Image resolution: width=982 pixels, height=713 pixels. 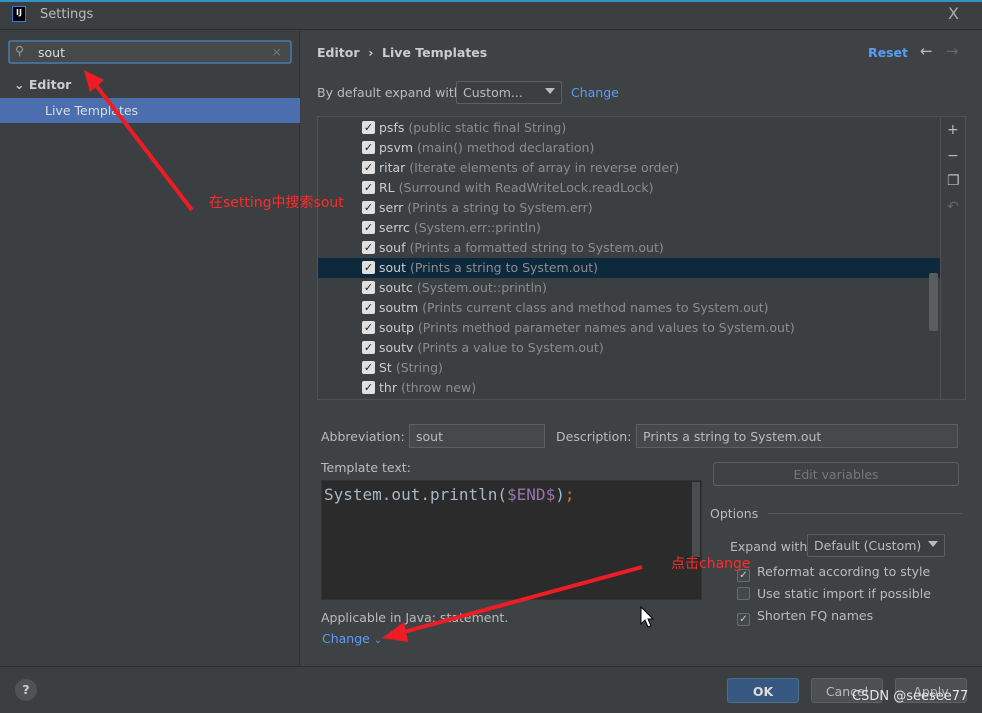 I want to click on annotation-change-note: 点击change, so click(x=711, y=564).